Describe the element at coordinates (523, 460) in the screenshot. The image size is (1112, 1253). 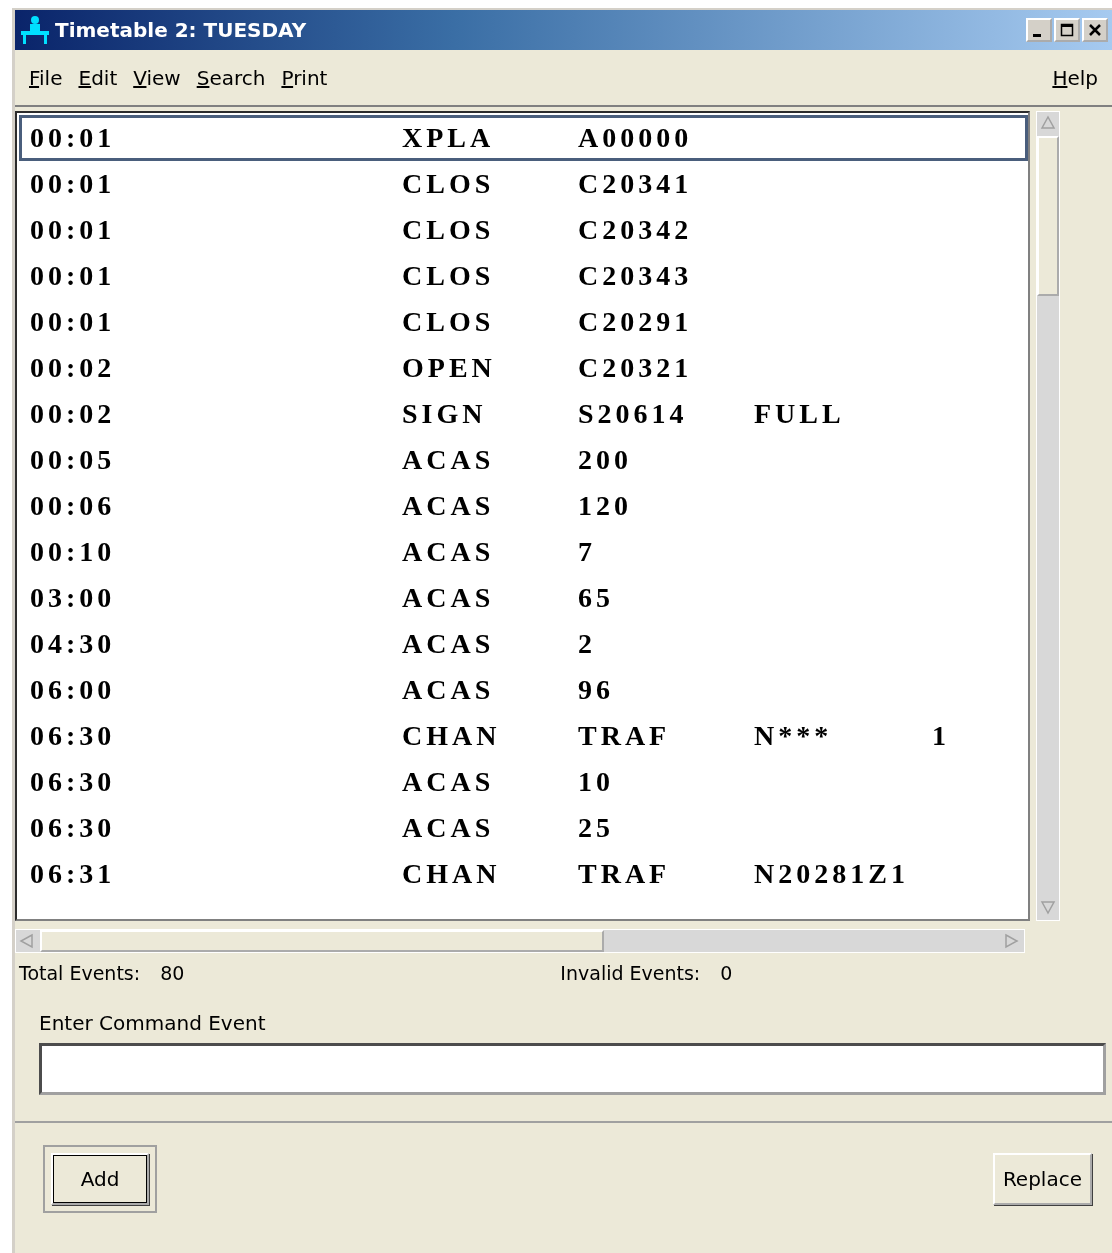
I see `event-row: 00:05 ACAS 200` at that location.